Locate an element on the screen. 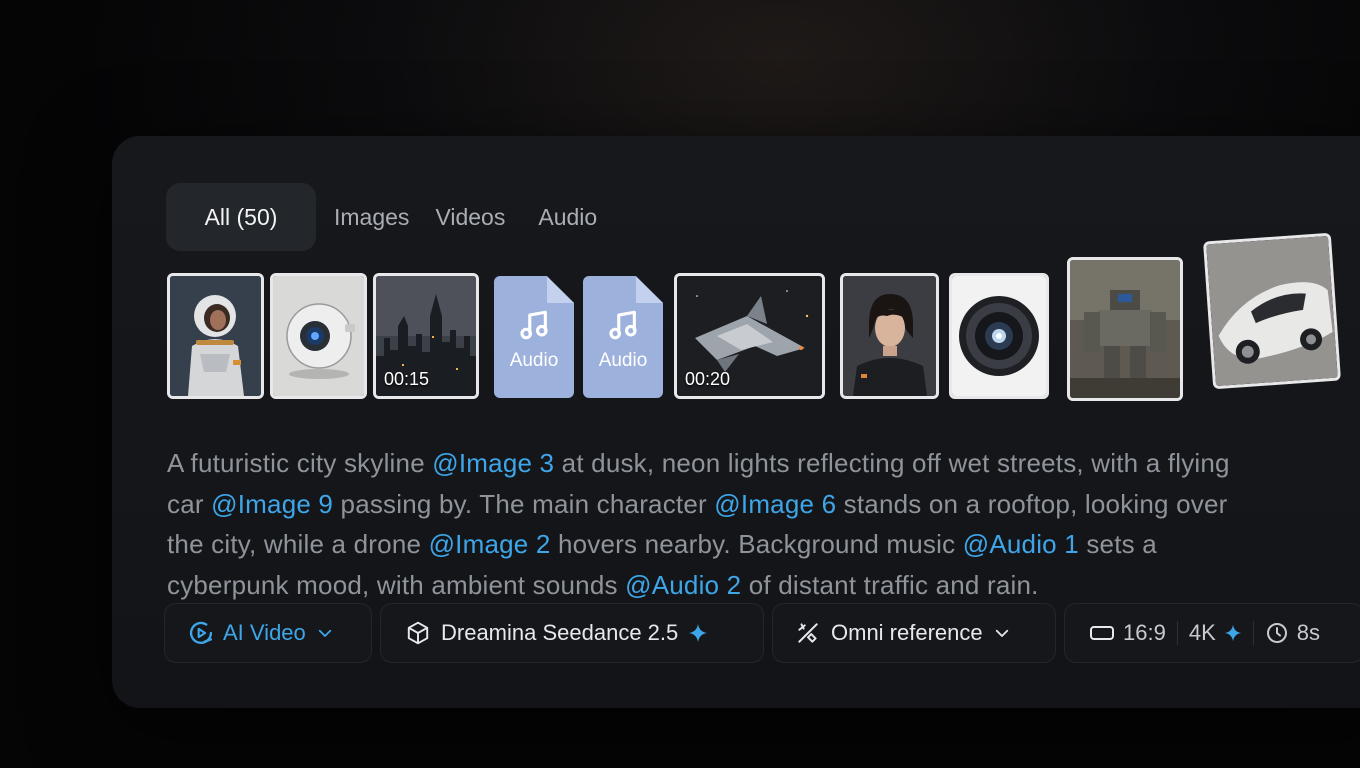  mention-image-2: @Image 2 is located at coordinates (490, 544).